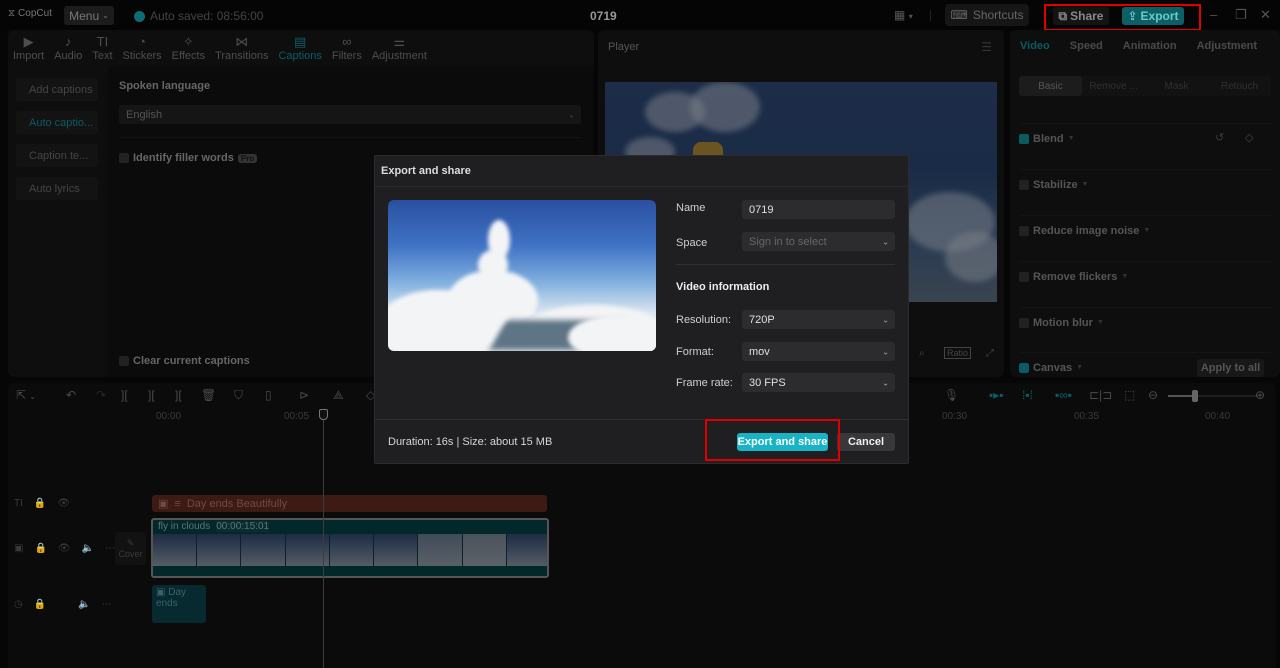 The height and width of the screenshot is (668, 1280). I want to click on close-button: ✕, so click(1265, 15).